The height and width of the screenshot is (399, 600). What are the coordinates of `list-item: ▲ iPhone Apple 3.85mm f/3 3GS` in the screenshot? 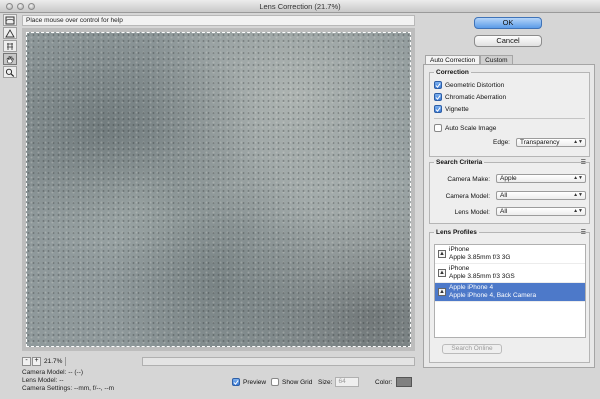 It's located at (510, 273).